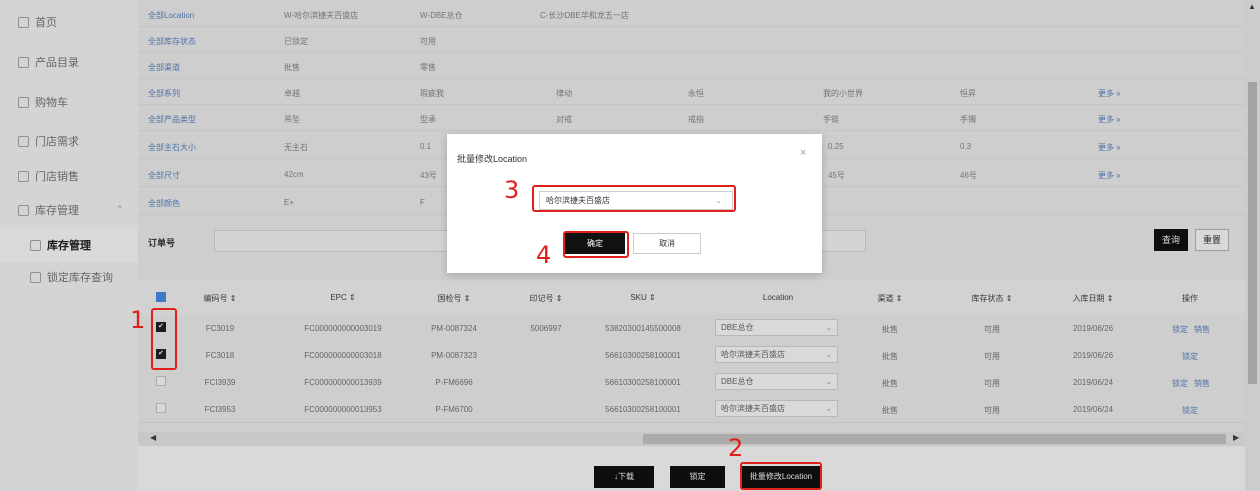  What do you see at coordinates (781, 476) in the screenshot?
I see `annotation-box-batch-edit` at bounding box center [781, 476].